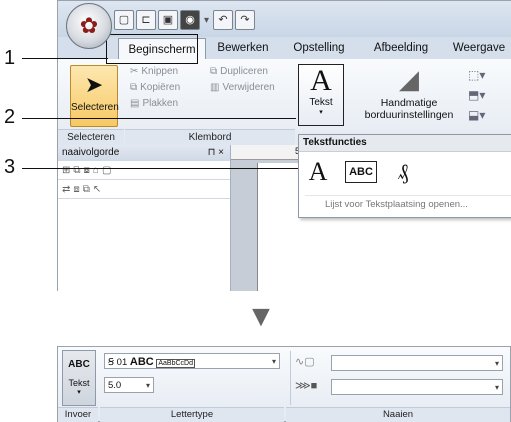 This screenshot has height=422, width=511. I want to click on dropdown-header: Tekstfuncties, so click(405, 143).